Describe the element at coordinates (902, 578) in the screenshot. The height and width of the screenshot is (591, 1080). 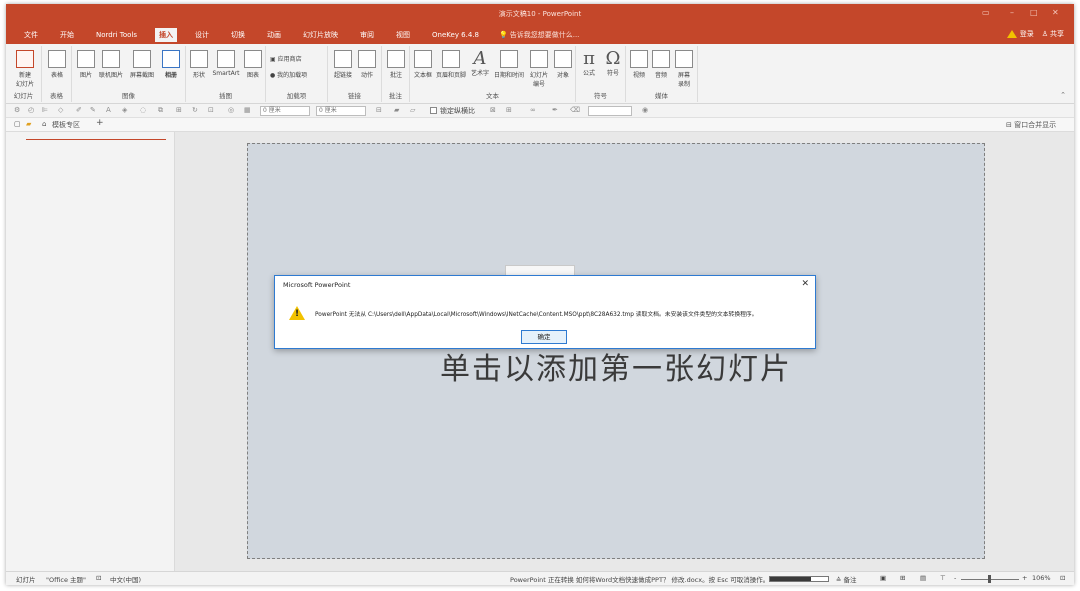
I see `slide-sorter-icon: ⊞` at that location.